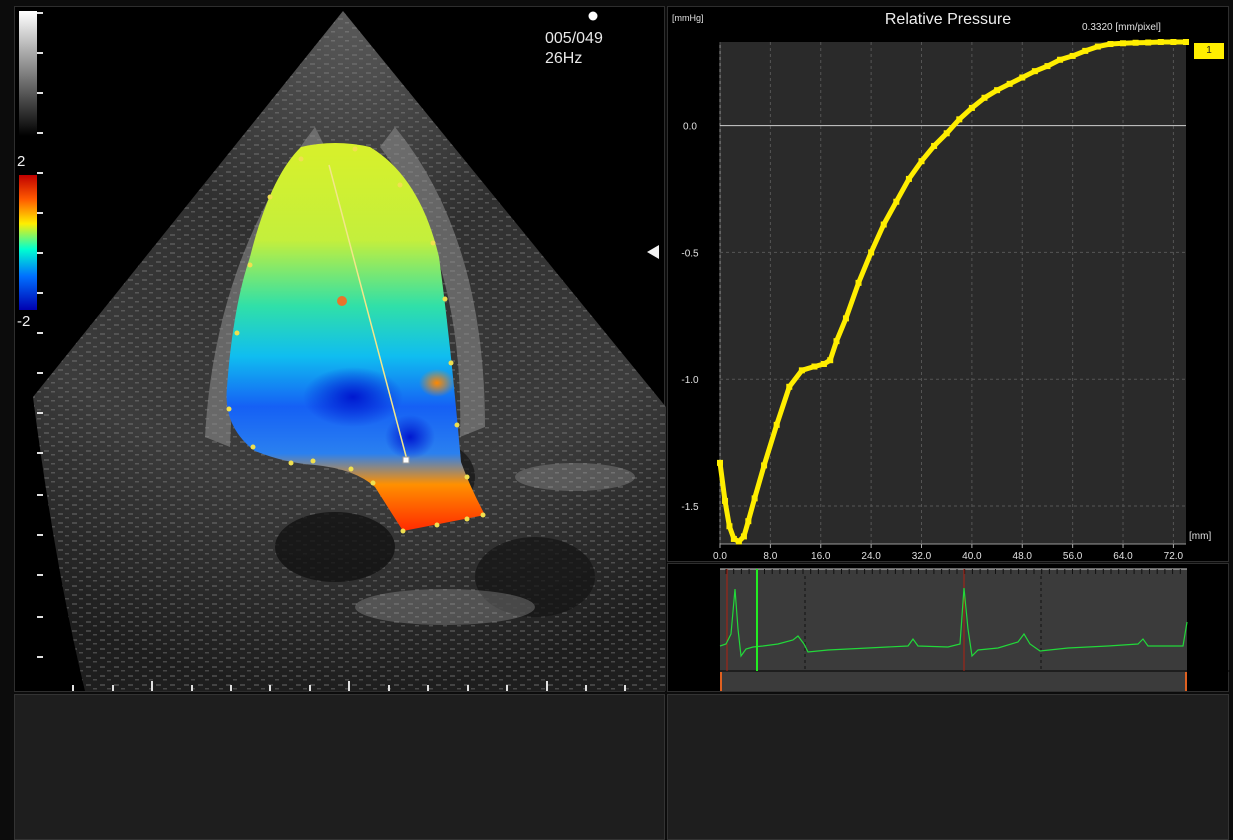 This screenshot has width=1233, height=840. What do you see at coordinates (770, 556) in the screenshot?
I see `x-tick-label: 8.0` at bounding box center [770, 556].